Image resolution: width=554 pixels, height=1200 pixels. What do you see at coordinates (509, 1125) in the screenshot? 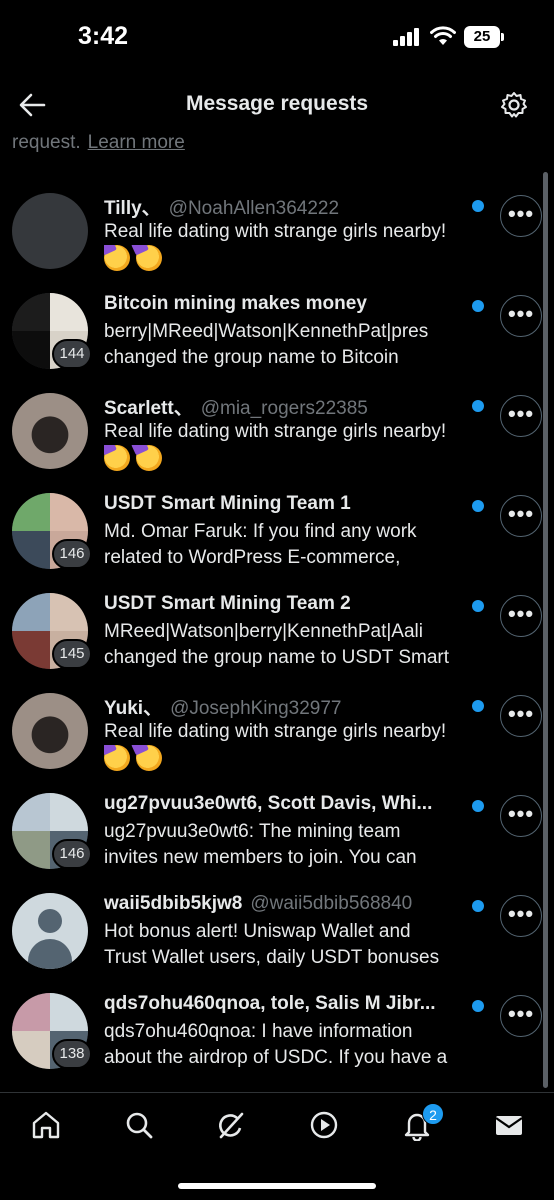
I see `messages-icon` at bounding box center [509, 1125].